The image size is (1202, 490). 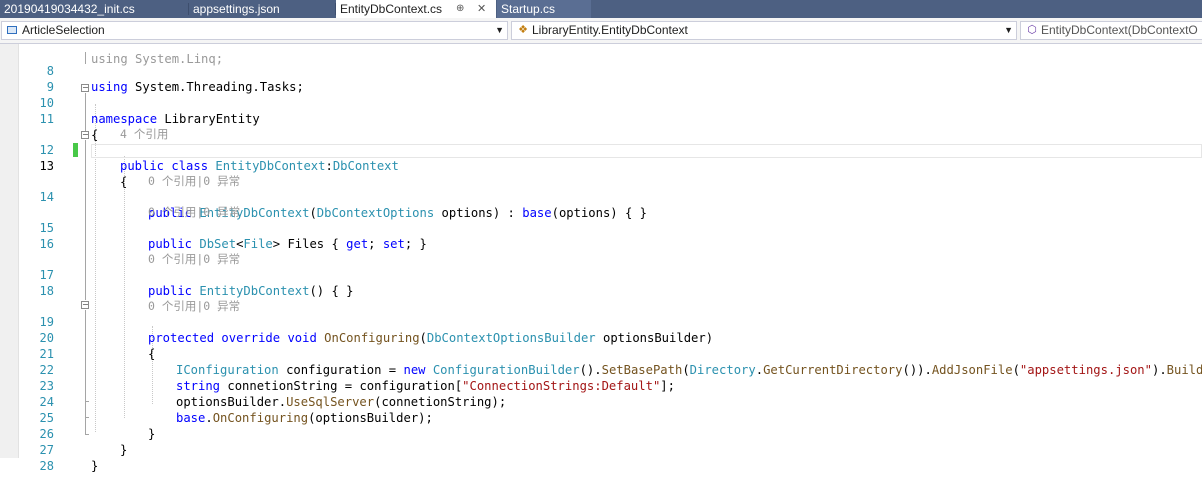 What do you see at coordinates (601, 433) in the screenshot?
I see `code-line: 26 }` at bounding box center [601, 433].